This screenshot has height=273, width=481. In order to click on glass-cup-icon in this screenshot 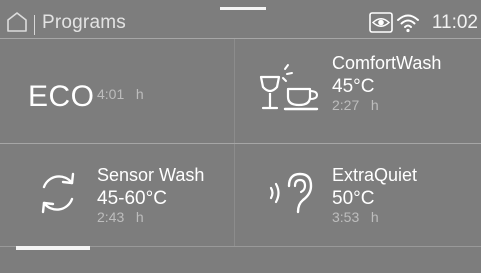, I will do `click(291, 89)`.